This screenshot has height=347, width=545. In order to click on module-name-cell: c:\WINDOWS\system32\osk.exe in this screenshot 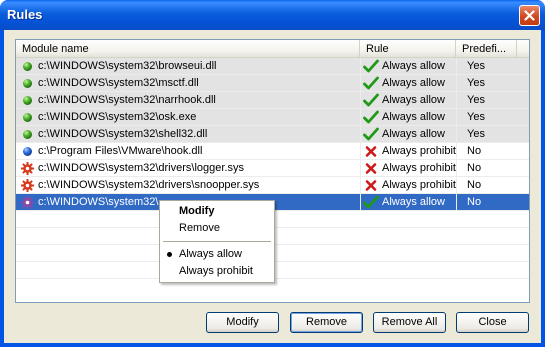, I will do `click(117, 117)`.